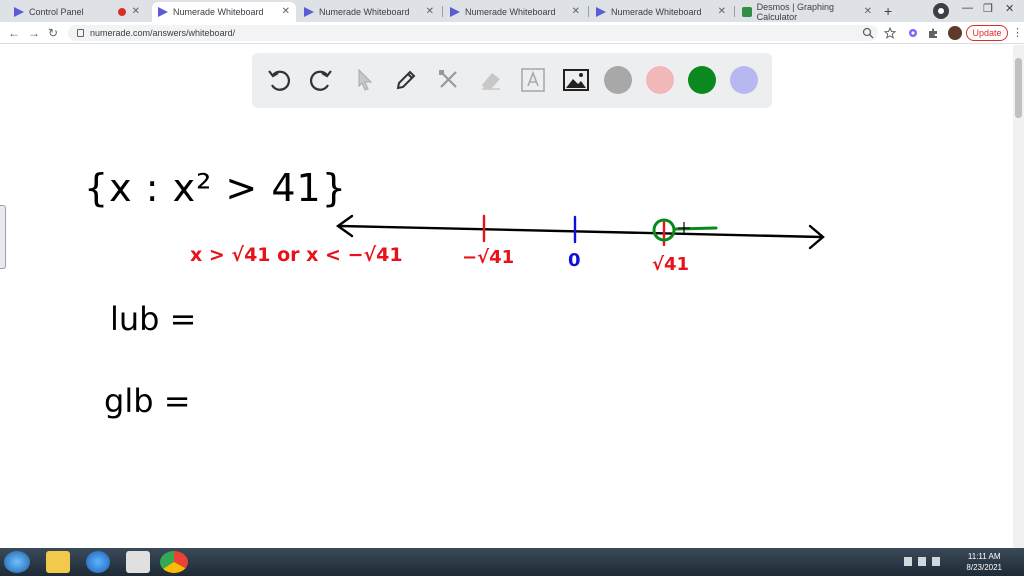 The height and width of the screenshot is (576, 1024). Describe the element at coordinates (574, 260) in the screenshot. I see `tick-label-zero: 0` at that location.